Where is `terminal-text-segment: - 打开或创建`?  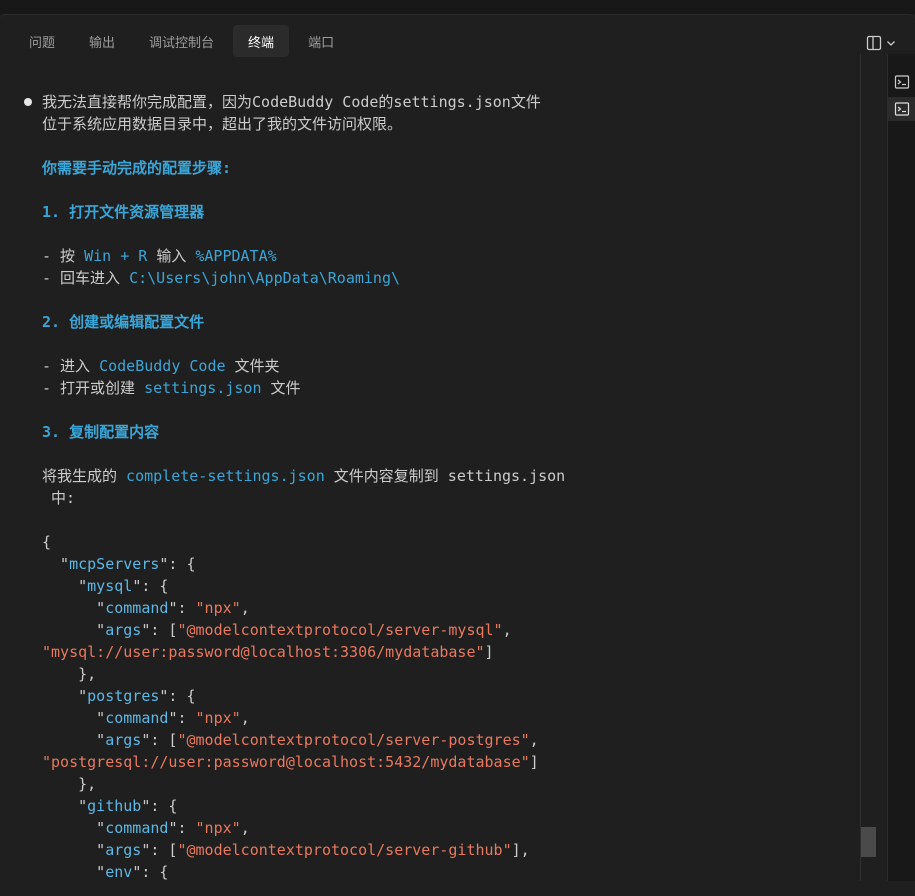 terminal-text-segment: - 打开或创建 is located at coordinates (93, 388).